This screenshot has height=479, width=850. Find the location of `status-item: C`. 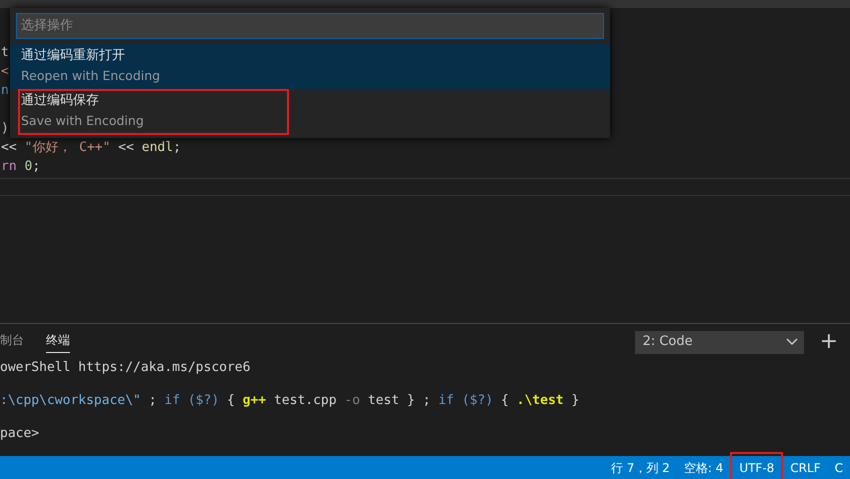

status-item: C is located at coordinates (839, 467).